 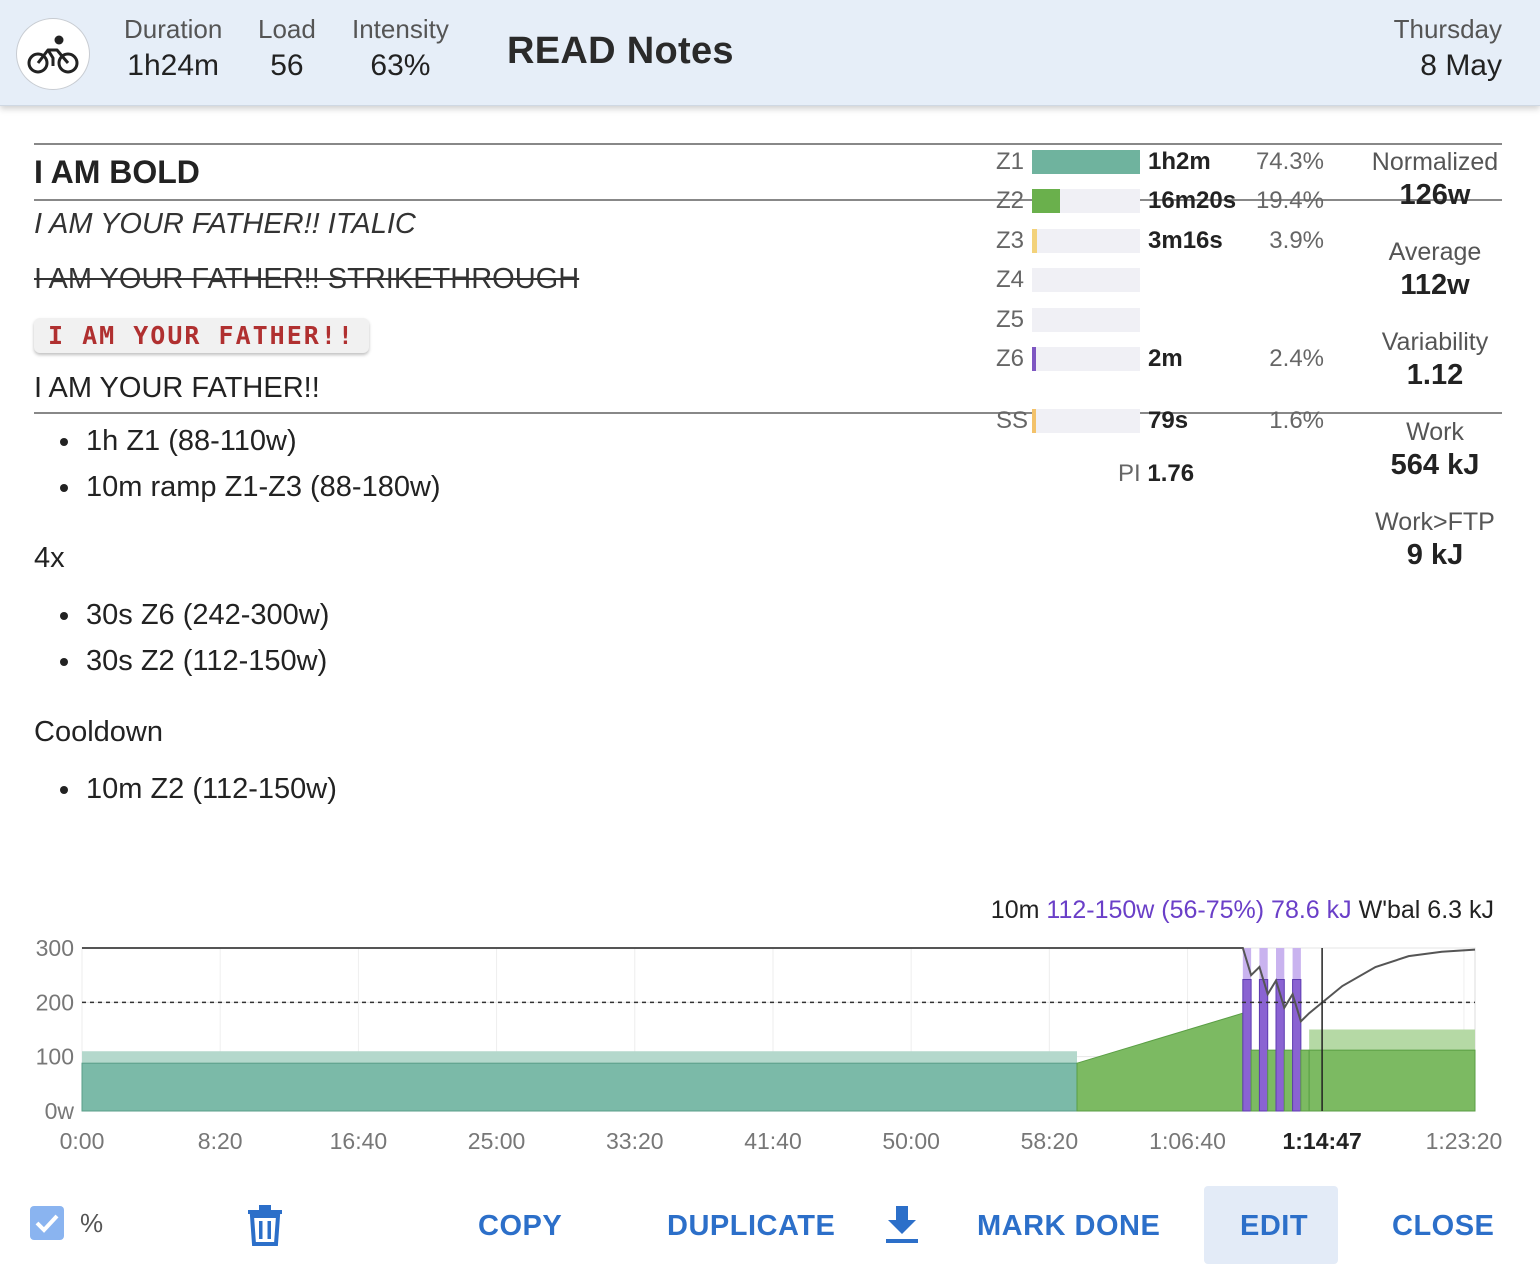 What do you see at coordinates (1435, 375) in the screenshot?
I see `metric-value: 1.12` at bounding box center [1435, 375].